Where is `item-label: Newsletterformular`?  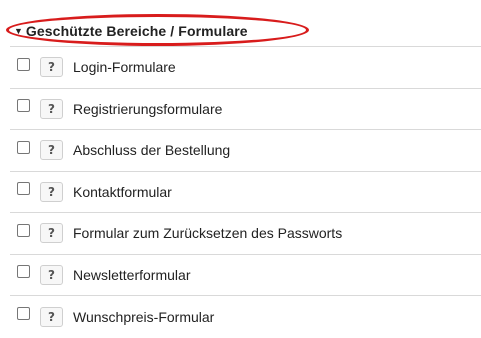 item-label: Newsletterformular is located at coordinates (131, 275).